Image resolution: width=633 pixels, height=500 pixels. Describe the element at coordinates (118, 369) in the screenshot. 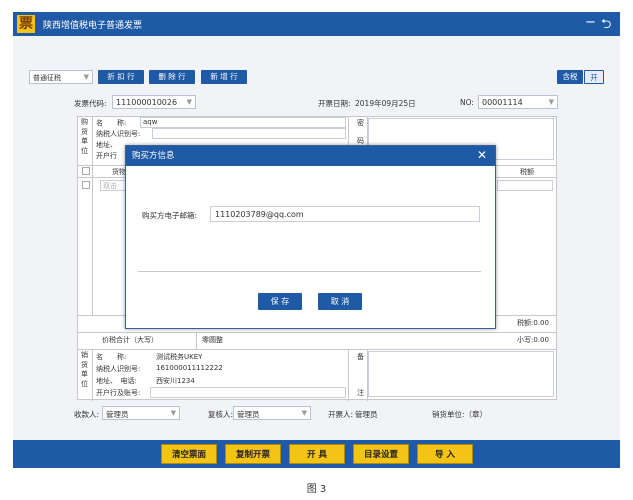

I see `seller-taxid-label: 纳税人识别号:` at that location.